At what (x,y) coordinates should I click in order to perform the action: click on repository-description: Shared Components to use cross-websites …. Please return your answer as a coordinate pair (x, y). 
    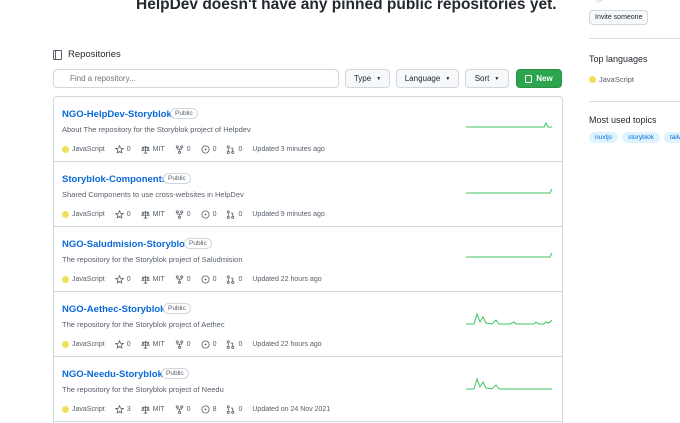
    Looking at the image, I should click on (153, 194).